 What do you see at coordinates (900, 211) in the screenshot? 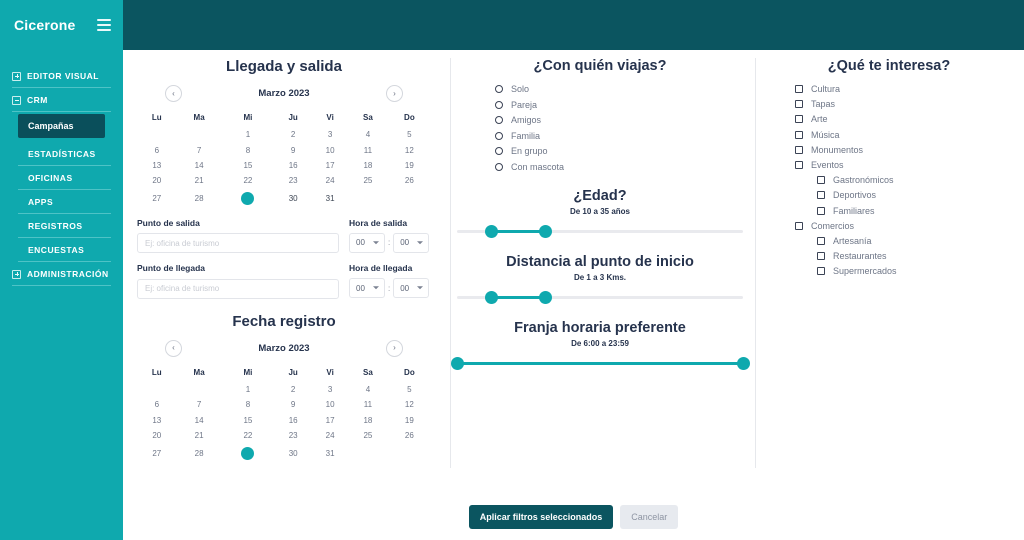
I see `checkbox-option-familiares: Familiares` at bounding box center [900, 211].